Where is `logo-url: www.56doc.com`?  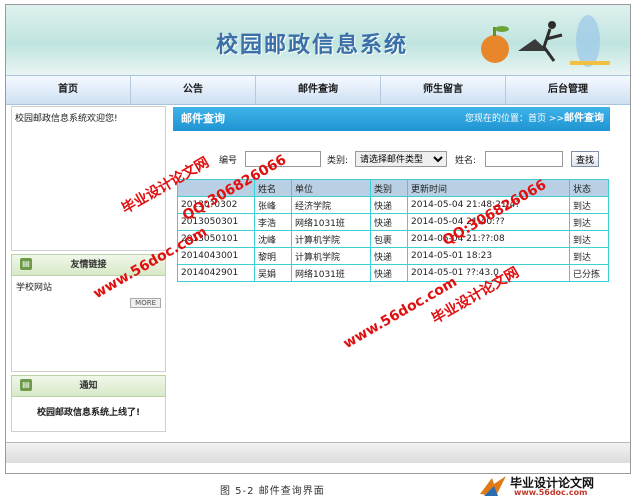 logo-url: www.56doc.com is located at coordinates (551, 492).